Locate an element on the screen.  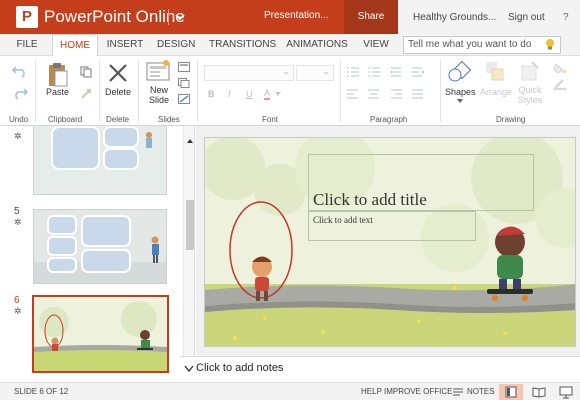
new-slide-button: New Slide is located at coordinates (159, 95).